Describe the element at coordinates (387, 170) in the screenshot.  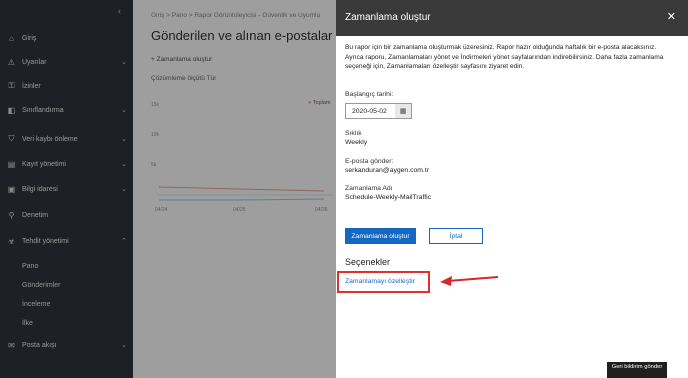
I see `email-value: serkanduran@aygen.com.tr` at that location.